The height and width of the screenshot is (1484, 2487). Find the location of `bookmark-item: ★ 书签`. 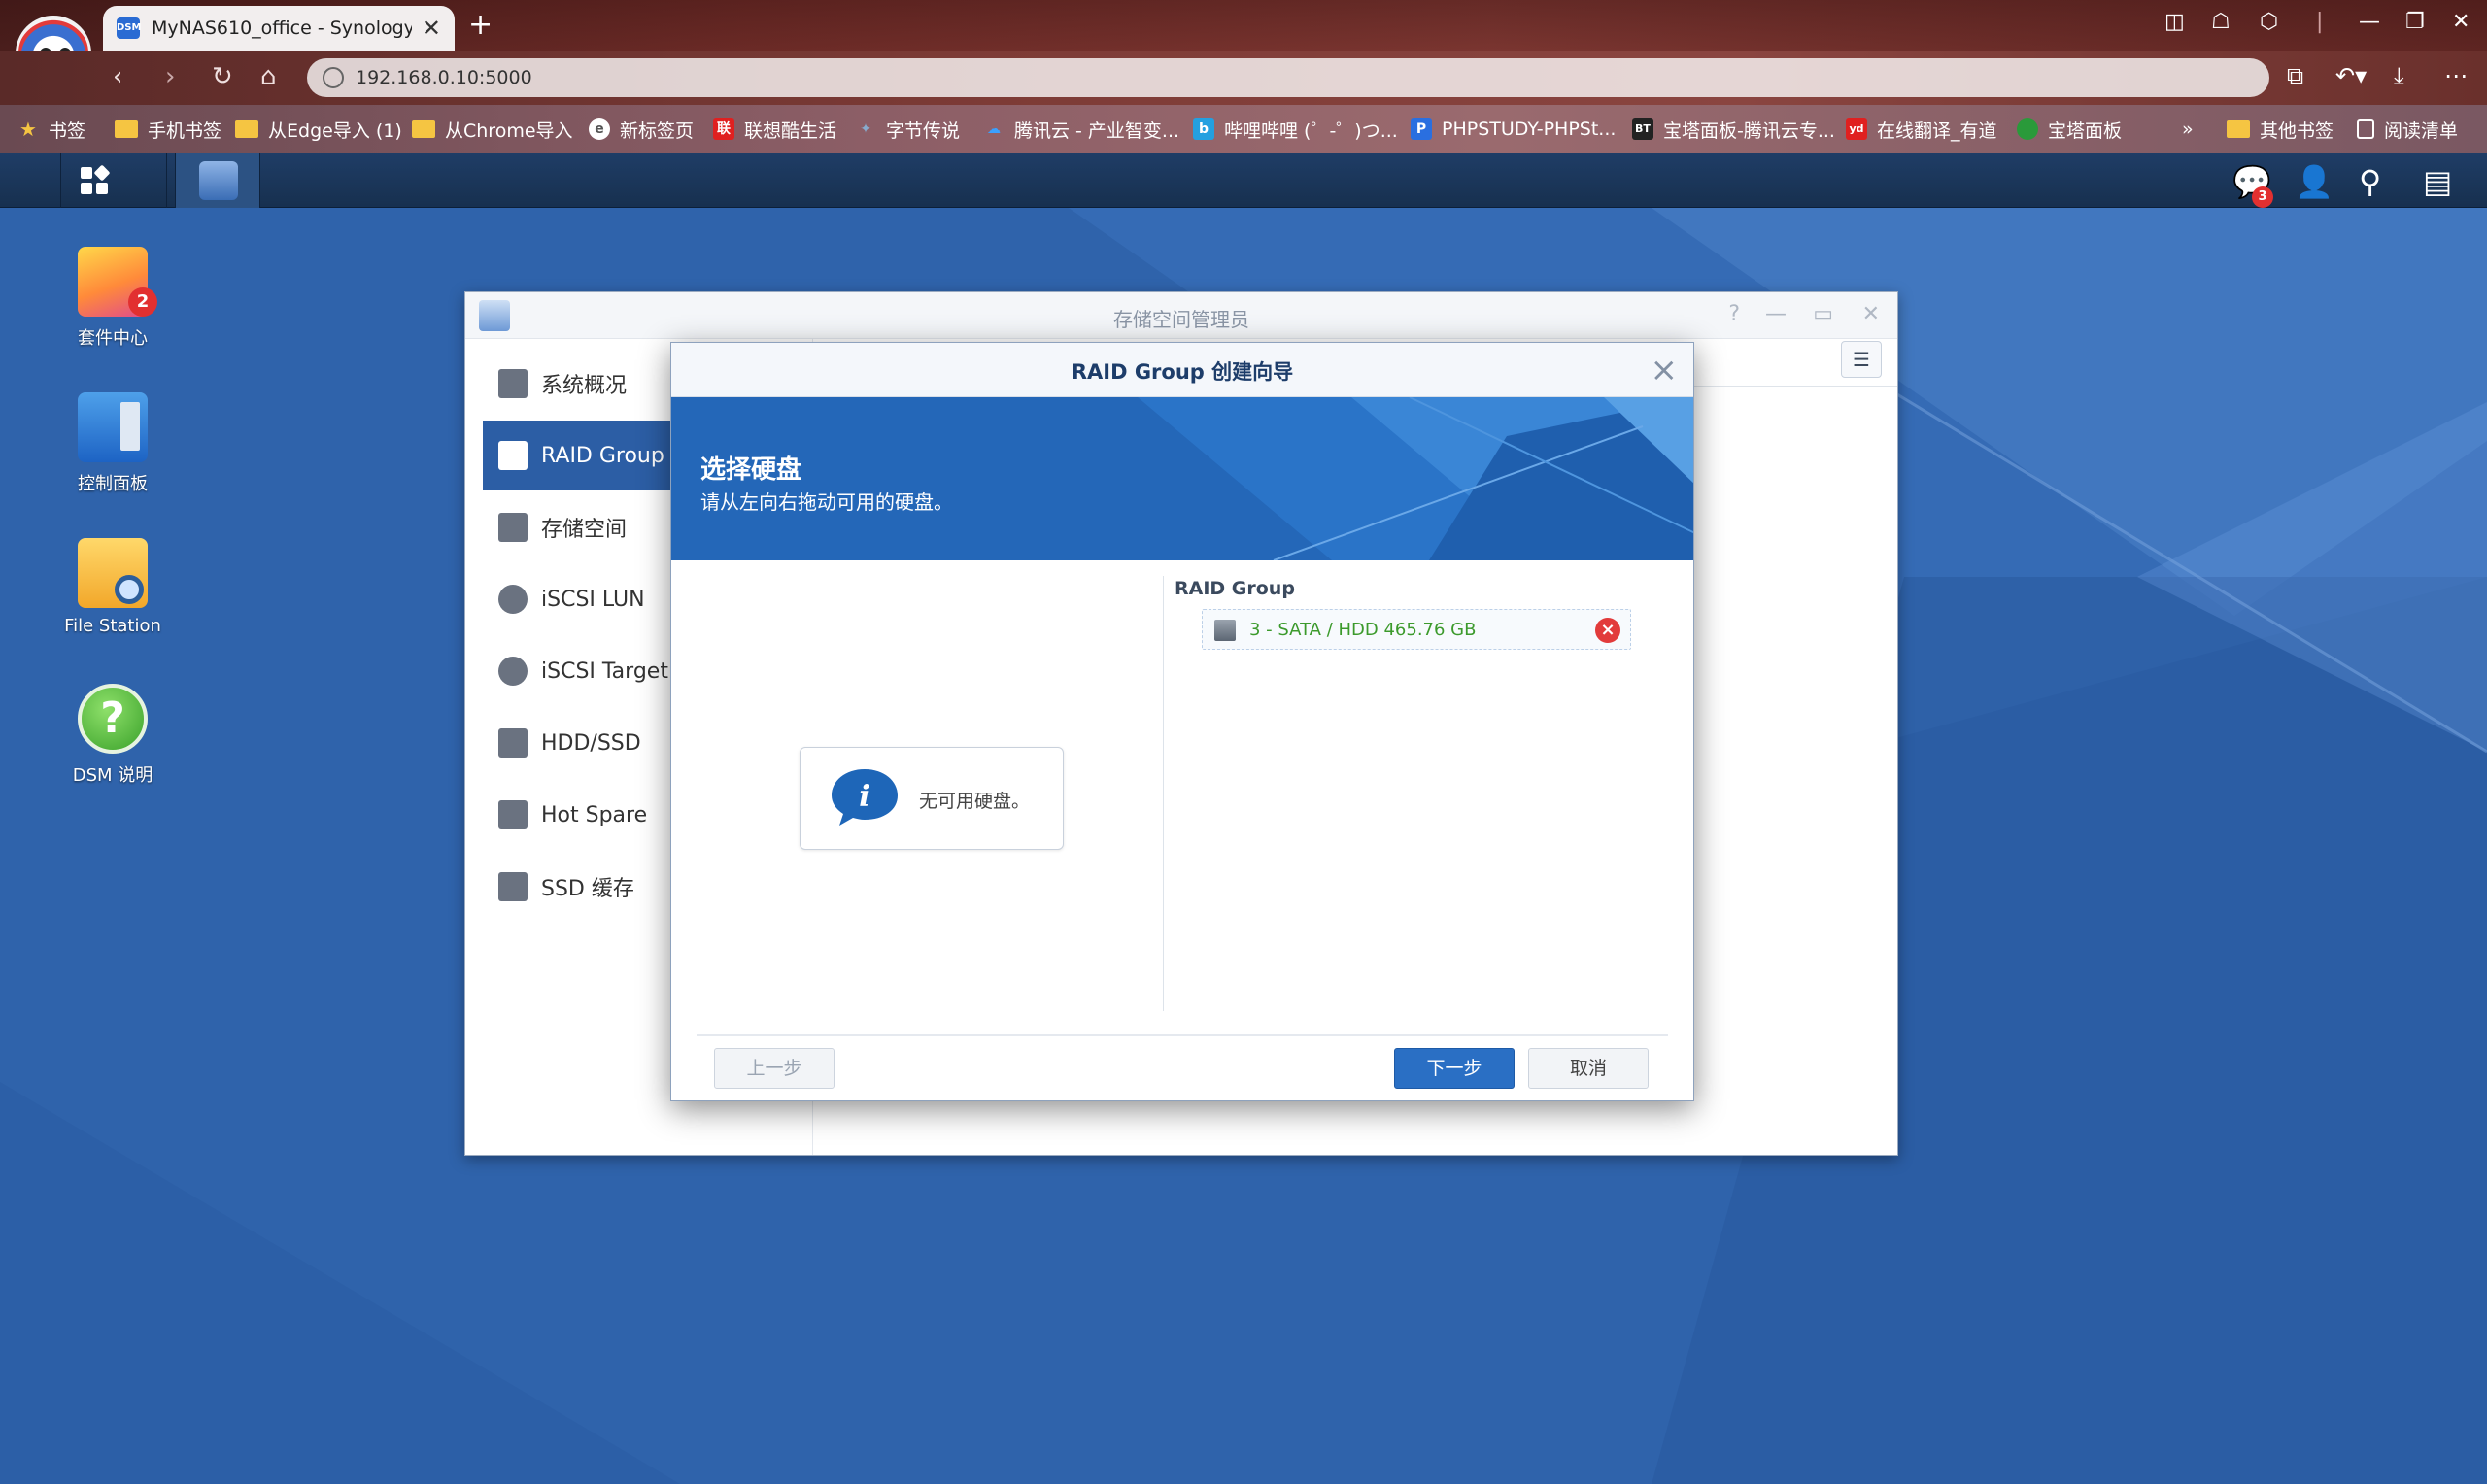

bookmark-item: ★ 书签 is located at coordinates (51, 129).